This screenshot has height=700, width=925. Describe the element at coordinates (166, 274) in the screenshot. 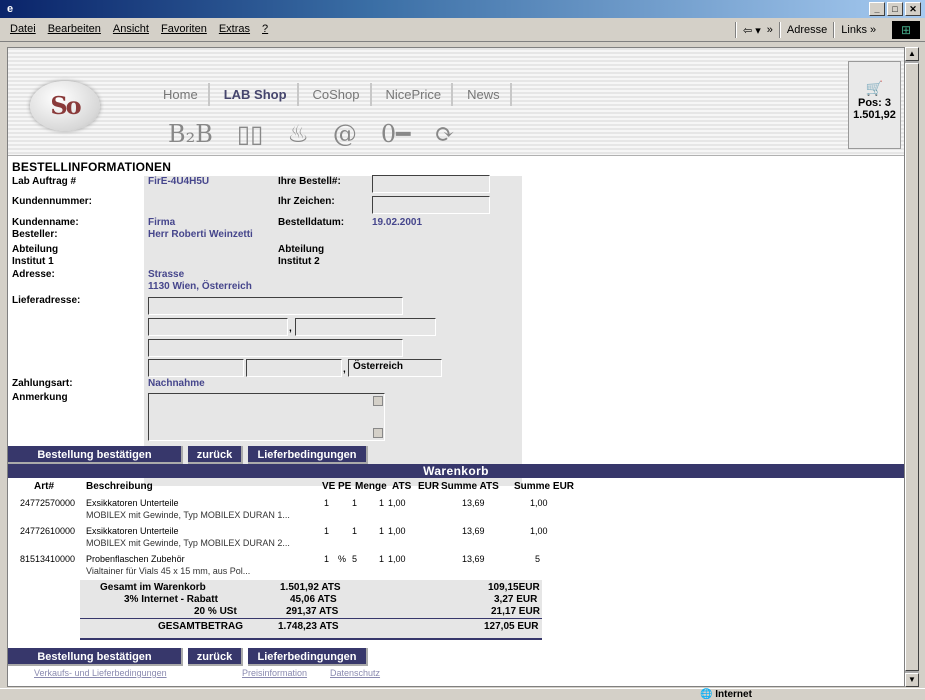

I see `value-strasse: Strasse` at that location.